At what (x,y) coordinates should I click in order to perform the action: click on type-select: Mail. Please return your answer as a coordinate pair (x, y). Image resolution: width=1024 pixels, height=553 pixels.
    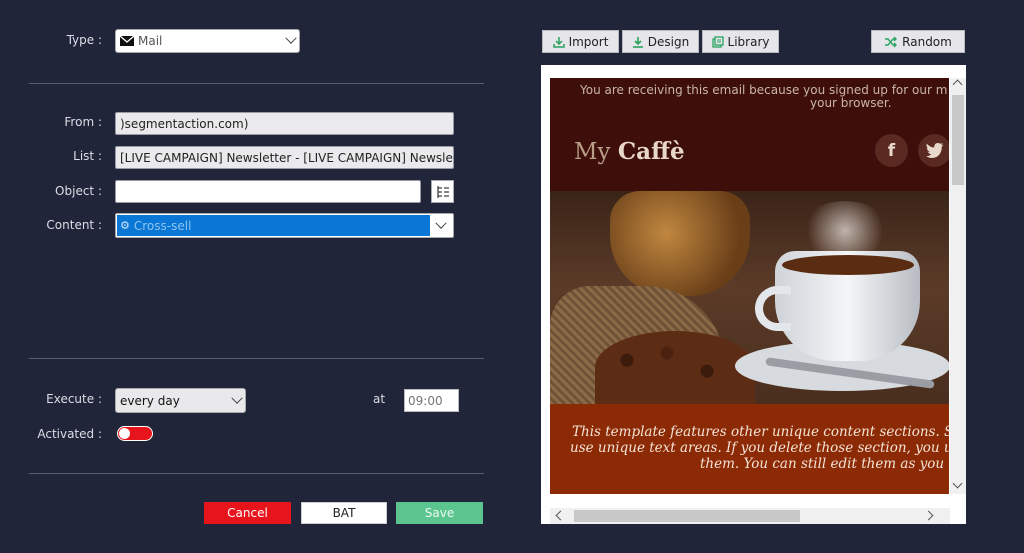
    Looking at the image, I should click on (207, 41).